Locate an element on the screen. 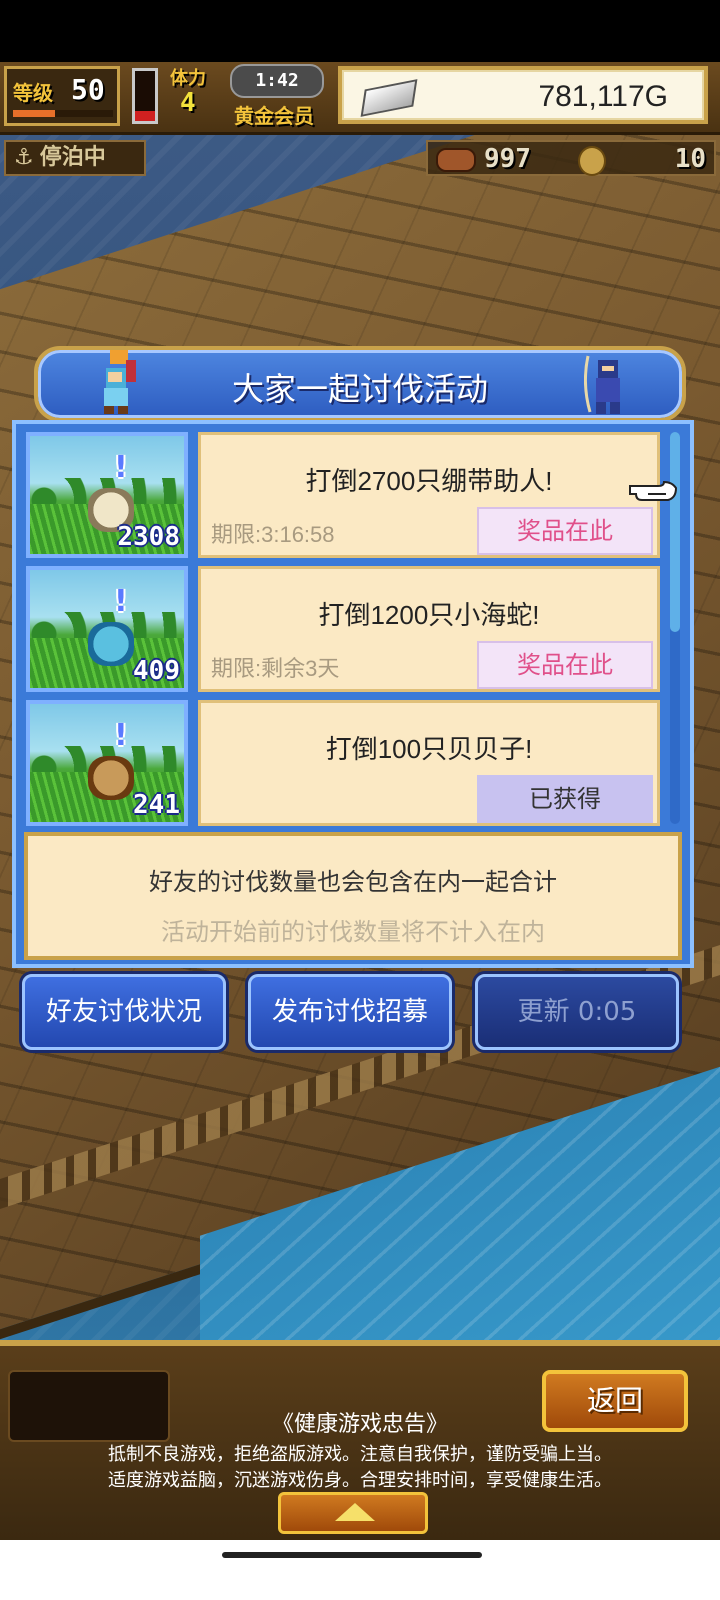 This screenshot has width=720, height=1600. mission-row: ! 409 打倒1200只小海蛇! 期限:剩余3天 奖品在此 is located at coordinates (341, 629).